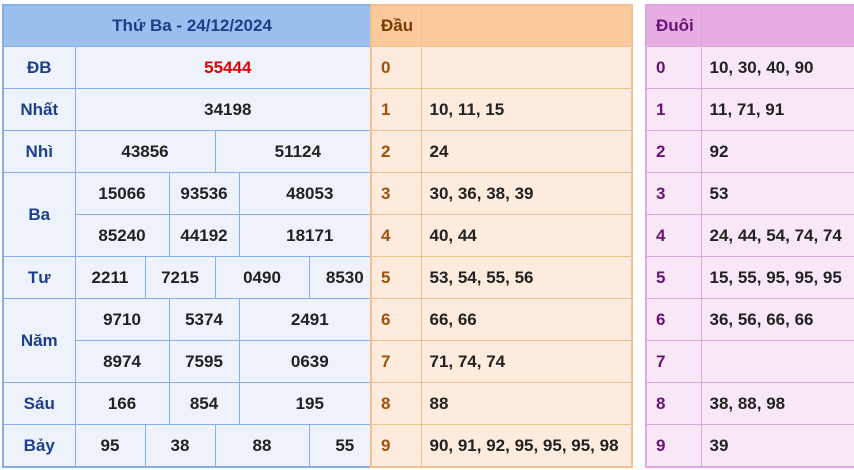  Describe the element at coordinates (39, 277) in the screenshot. I see `prize-label-tu: Tư` at that location.